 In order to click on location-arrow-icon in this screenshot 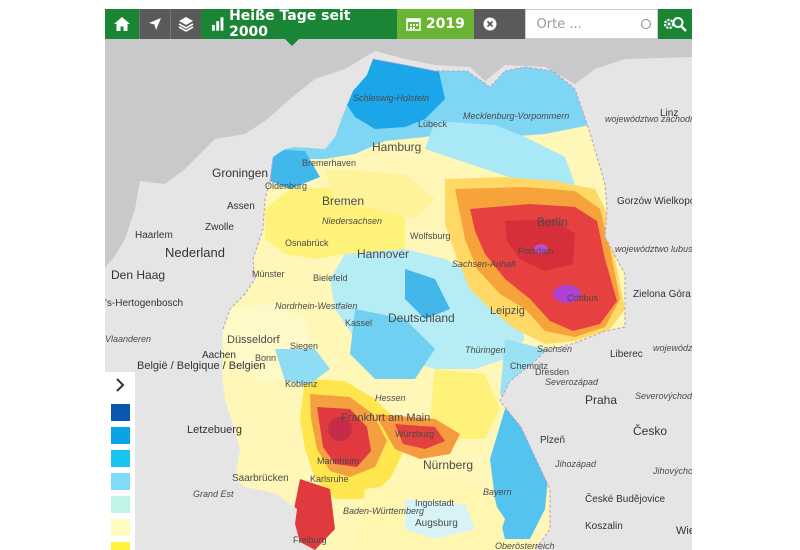, I will do `click(155, 24)`.